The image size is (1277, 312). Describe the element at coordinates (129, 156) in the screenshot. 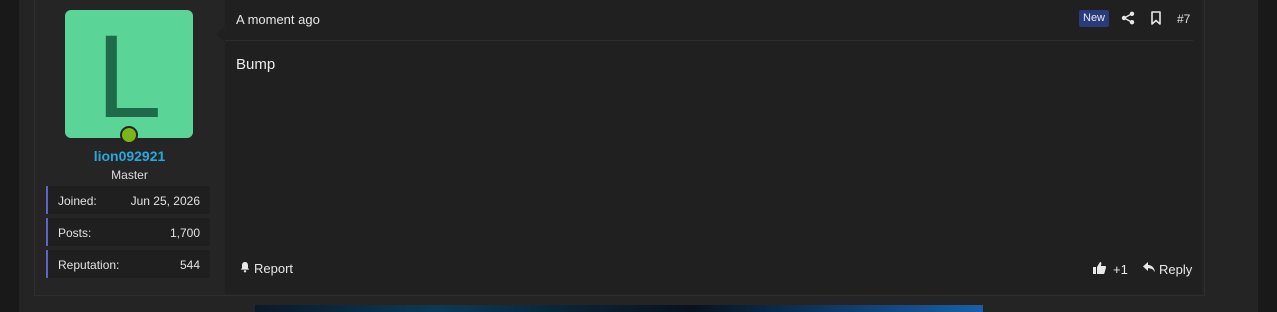

I see `username-link: lion092921` at that location.